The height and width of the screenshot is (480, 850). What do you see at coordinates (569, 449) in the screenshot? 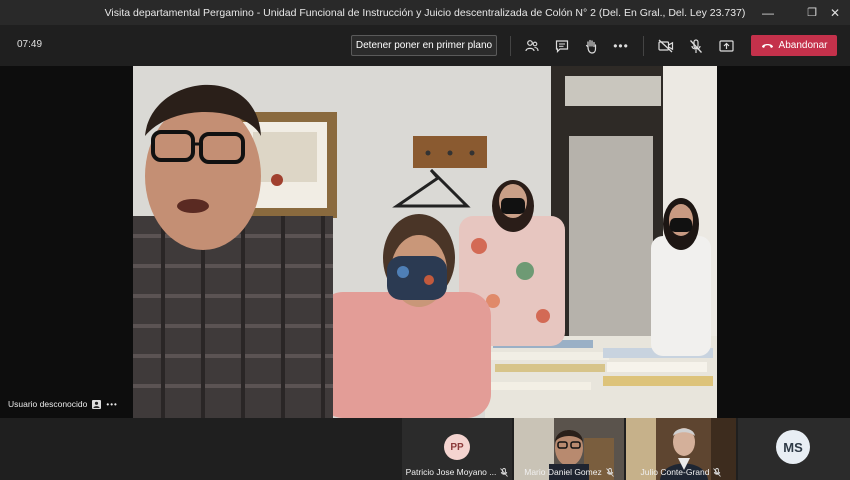
I see `participant-tile-2: Mario Daniel Gomez` at bounding box center [569, 449].